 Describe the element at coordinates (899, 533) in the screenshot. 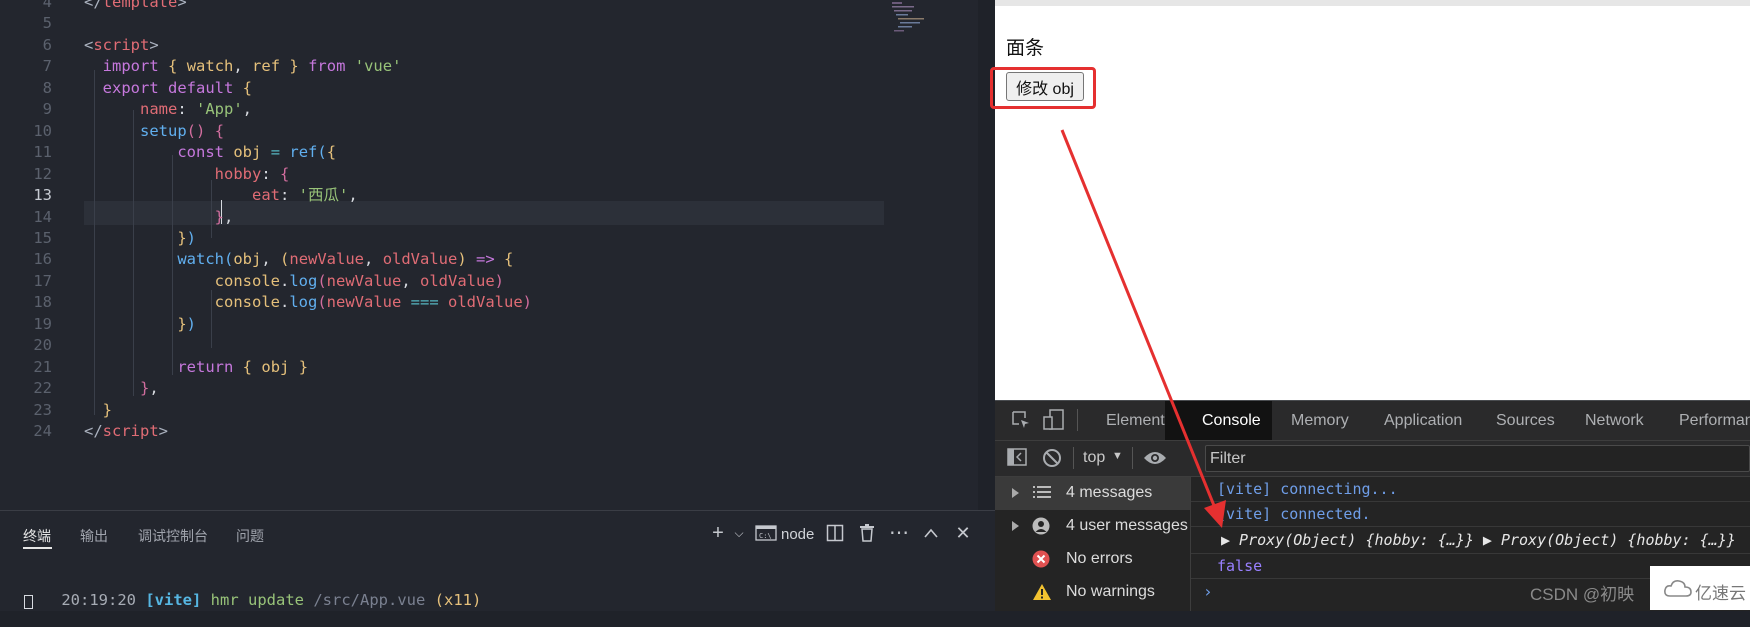

I see `more-actions-icon: ⋯` at that location.